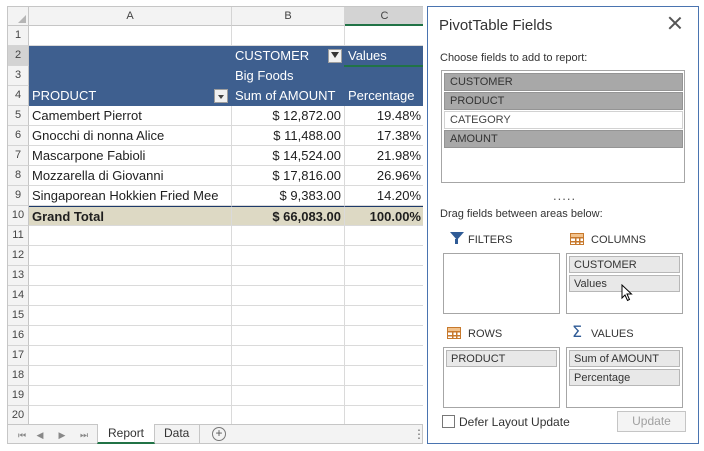 The image size is (704, 451). I want to click on customer-filter-dropdown, so click(335, 56).